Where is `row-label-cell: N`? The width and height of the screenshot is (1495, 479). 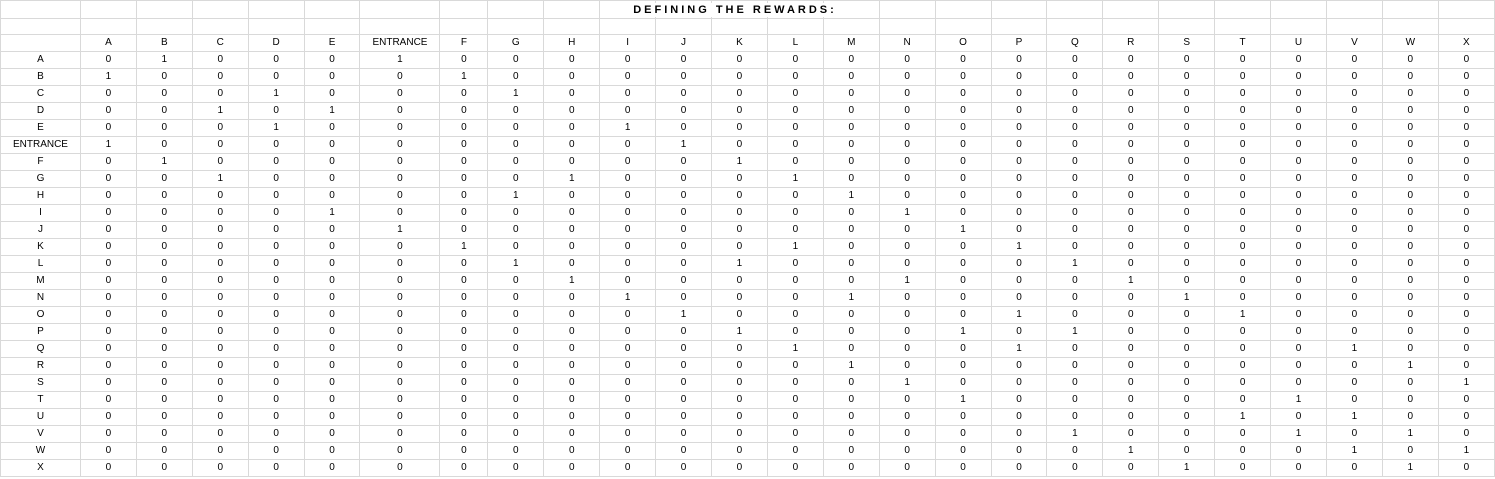
row-label-cell: N is located at coordinates (40, 298).